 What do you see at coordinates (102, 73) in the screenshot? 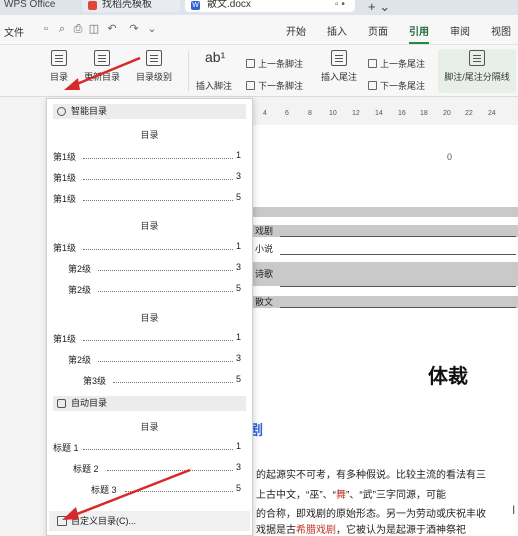
I see `arrow-to-toc-button-icon` at bounding box center [102, 73].